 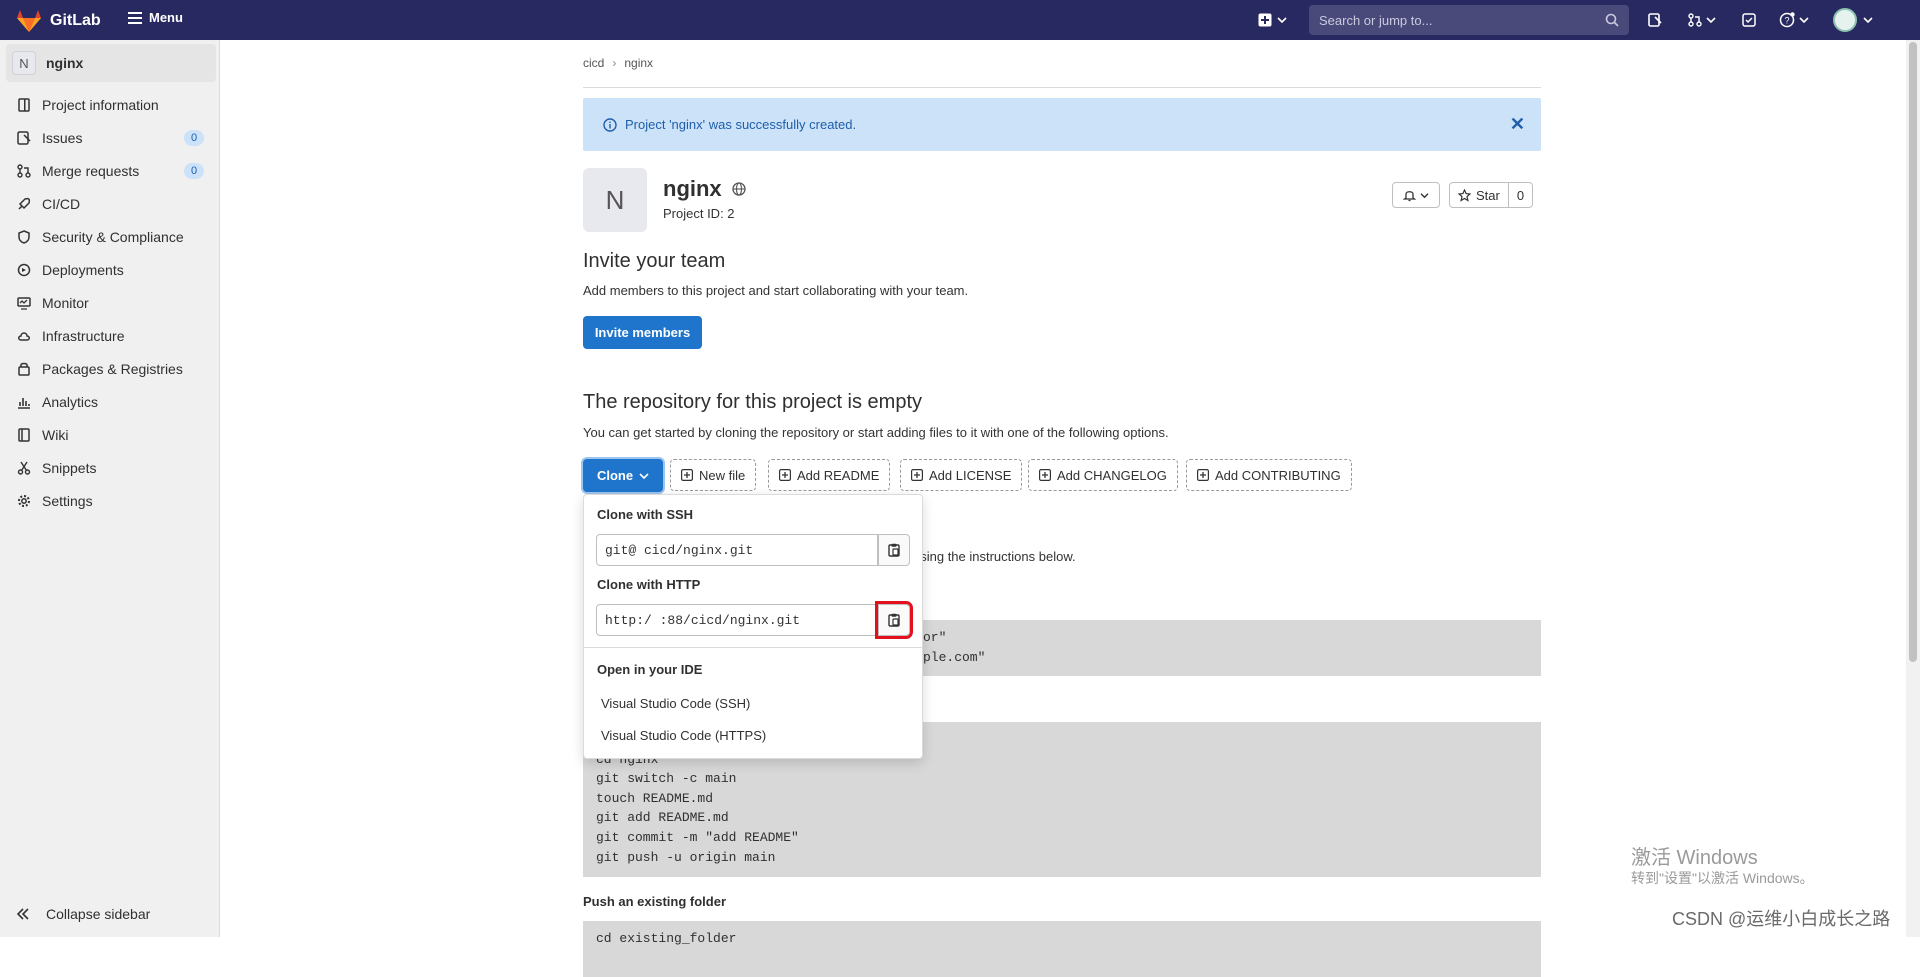 What do you see at coordinates (615, 475) in the screenshot?
I see `clone-button-label: Clone` at bounding box center [615, 475].